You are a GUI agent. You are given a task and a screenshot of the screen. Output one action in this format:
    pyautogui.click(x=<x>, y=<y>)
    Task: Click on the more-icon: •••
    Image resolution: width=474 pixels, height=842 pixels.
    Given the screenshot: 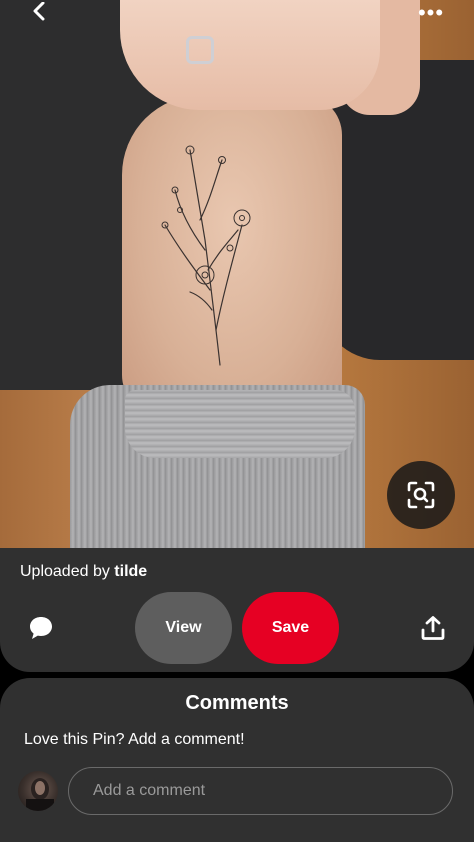 What is the action you would take?
    pyautogui.click(x=431, y=12)
    